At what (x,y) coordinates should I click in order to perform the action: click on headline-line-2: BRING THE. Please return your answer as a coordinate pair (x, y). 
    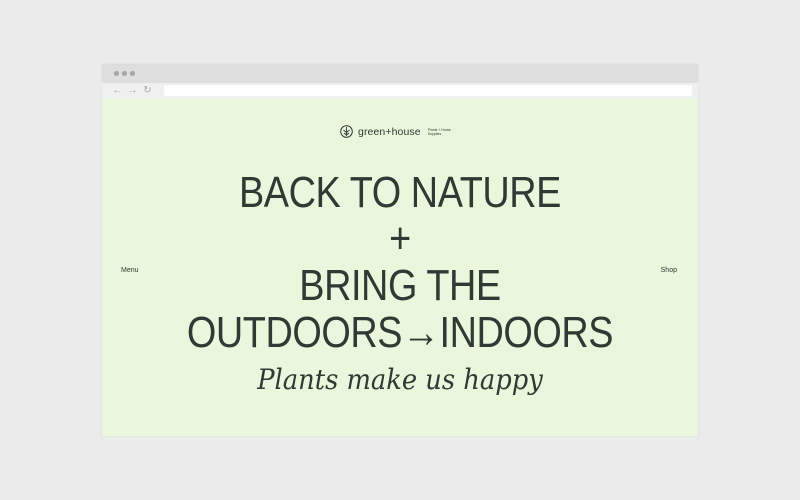
    Looking at the image, I should click on (400, 285).